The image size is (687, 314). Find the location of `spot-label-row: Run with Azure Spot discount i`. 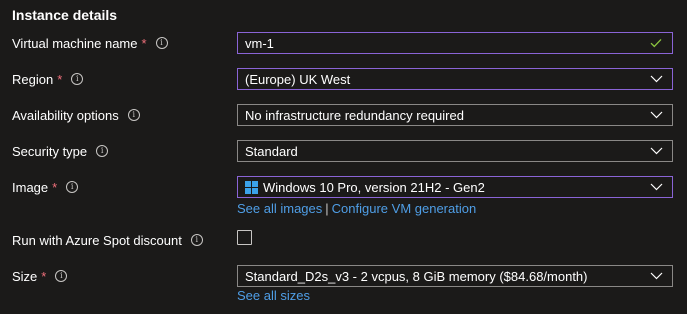

spot-label-row: Run with Azure Spot discount i is located at coordinates (107, 240).